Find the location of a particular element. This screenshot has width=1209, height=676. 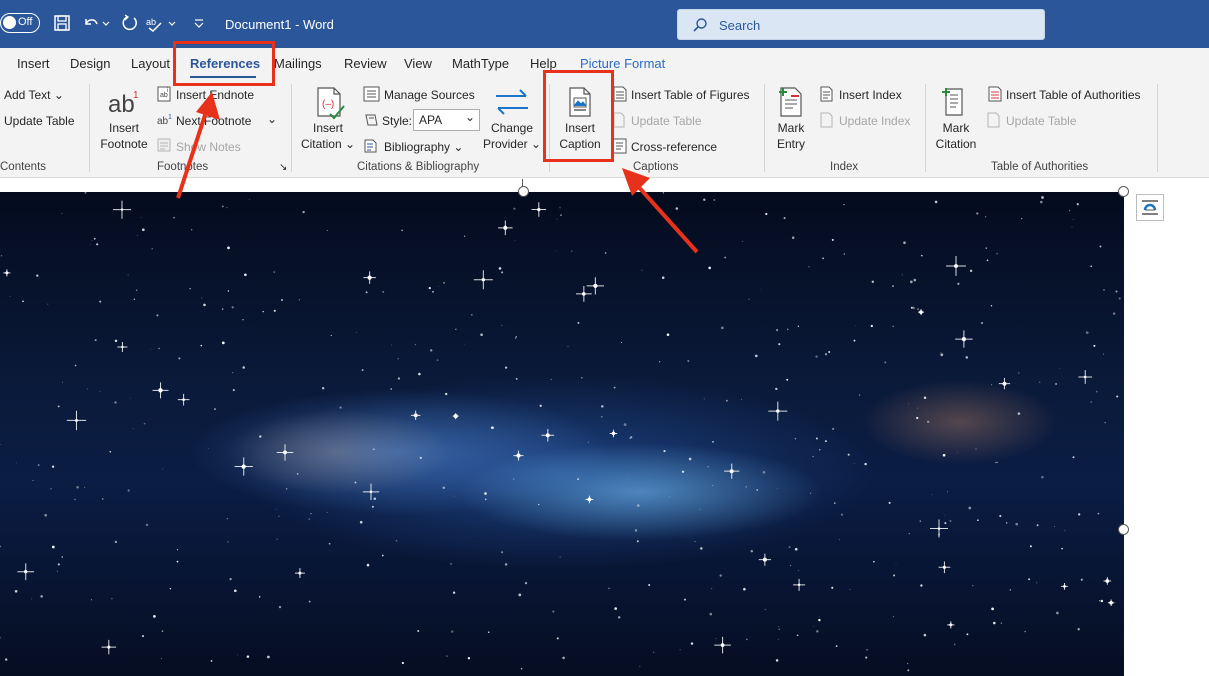

resize-handle-top-right is located at coordinates (1123, 191).